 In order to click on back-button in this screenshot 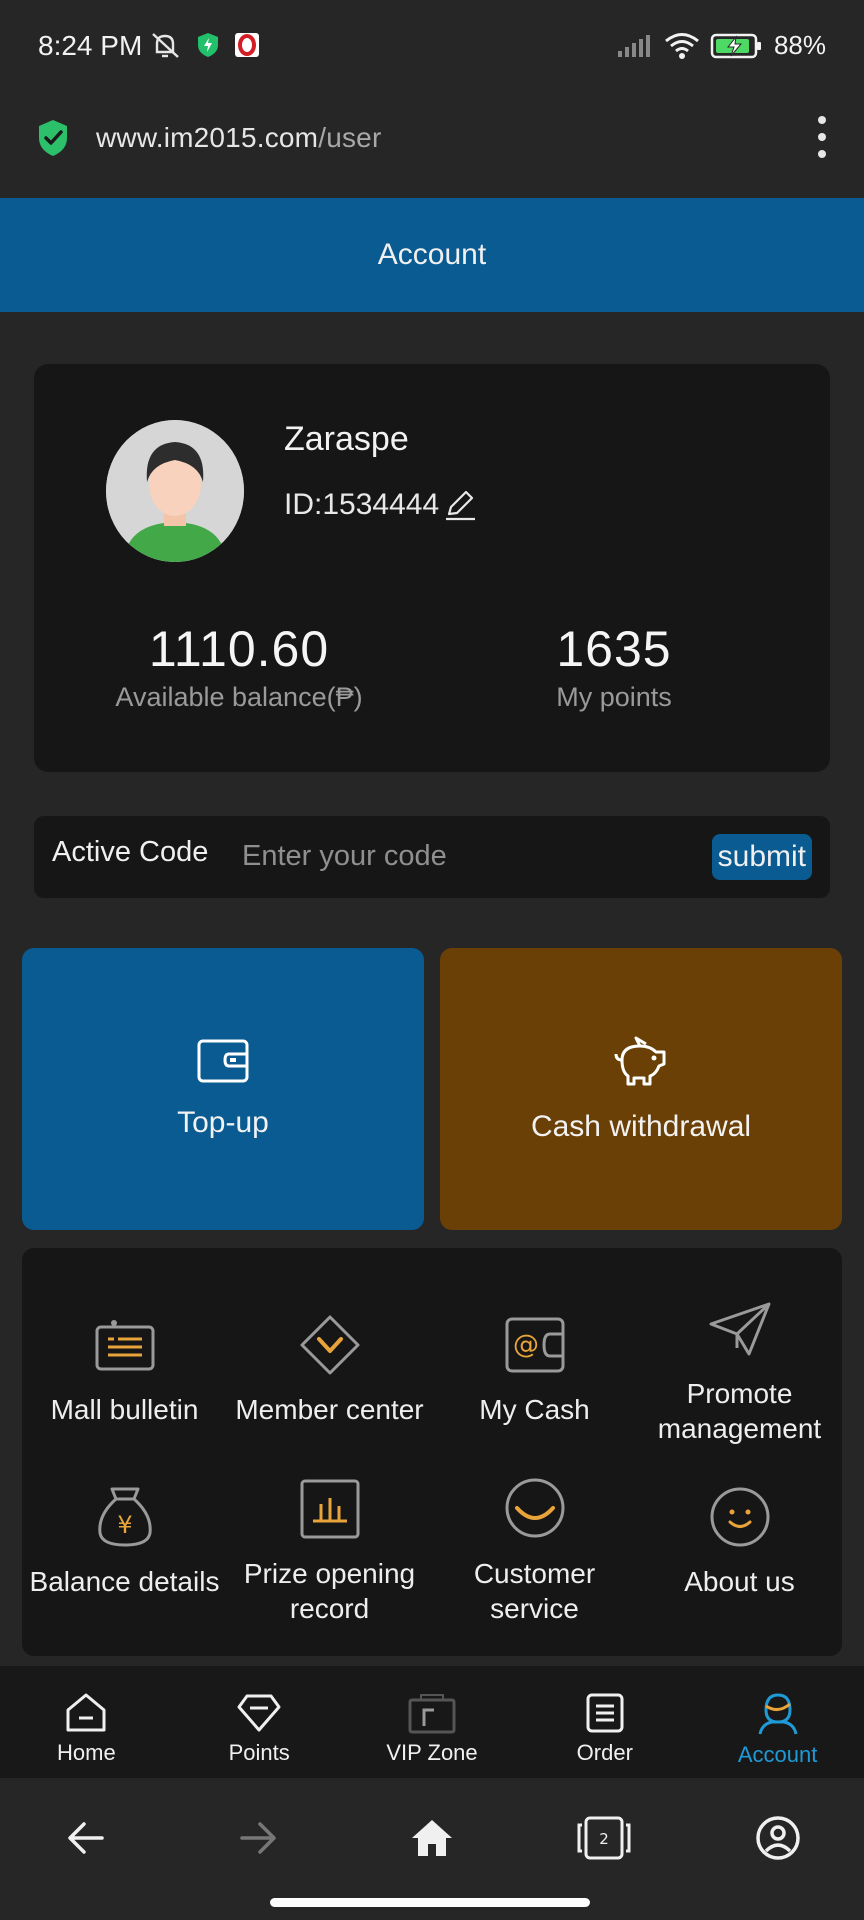, I will do `click(86, 1838)`.